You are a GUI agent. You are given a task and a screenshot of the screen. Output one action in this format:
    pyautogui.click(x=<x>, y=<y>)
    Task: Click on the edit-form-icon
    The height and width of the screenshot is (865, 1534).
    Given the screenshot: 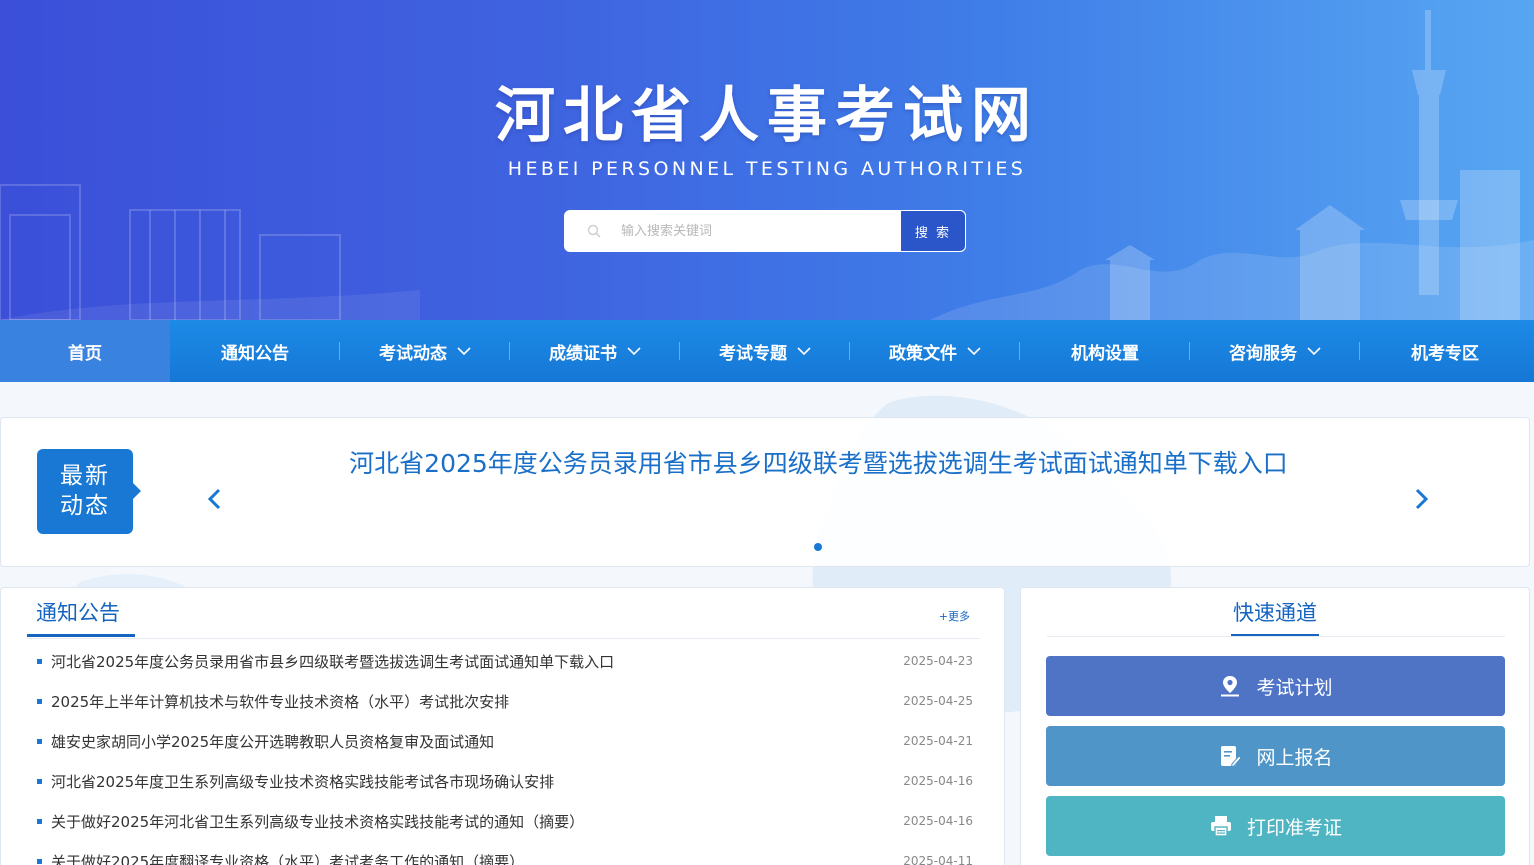 What is the action you would take?
    pyautogui.click(x=1232, y=757)
    